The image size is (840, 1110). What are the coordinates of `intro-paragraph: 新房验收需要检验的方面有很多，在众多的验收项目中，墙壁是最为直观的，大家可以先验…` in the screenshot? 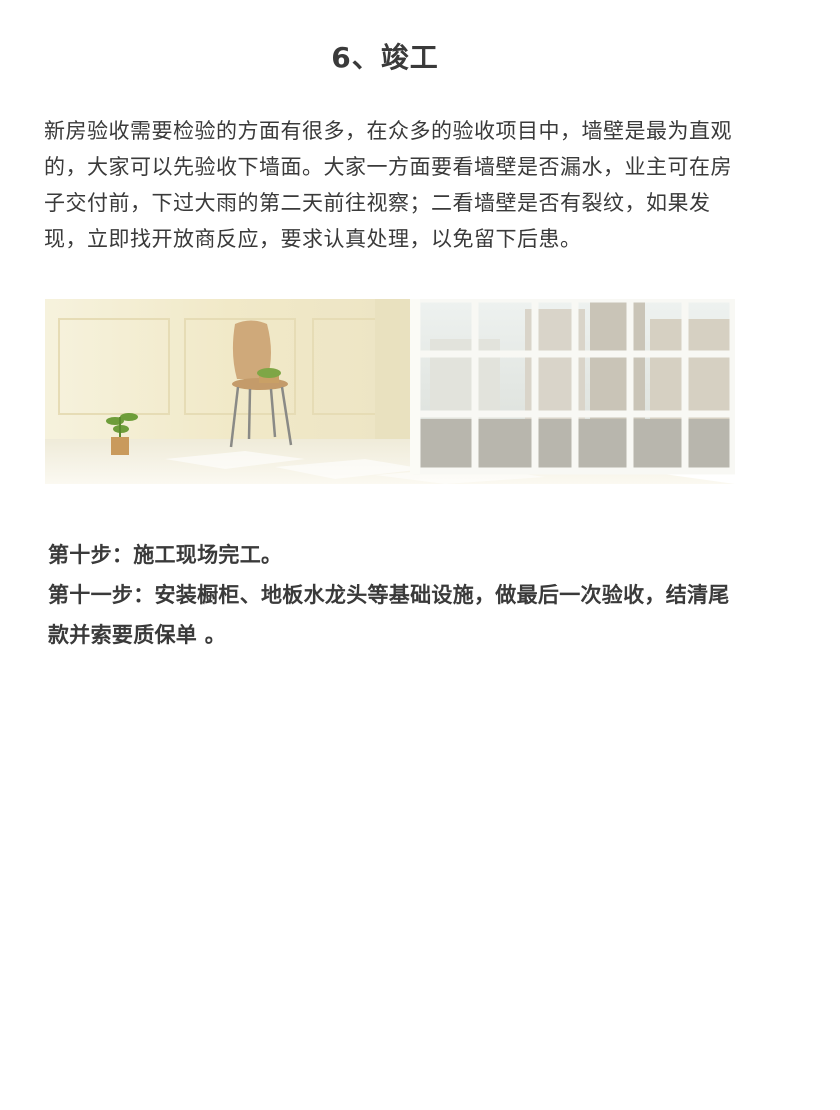 It's located at (388, 185).